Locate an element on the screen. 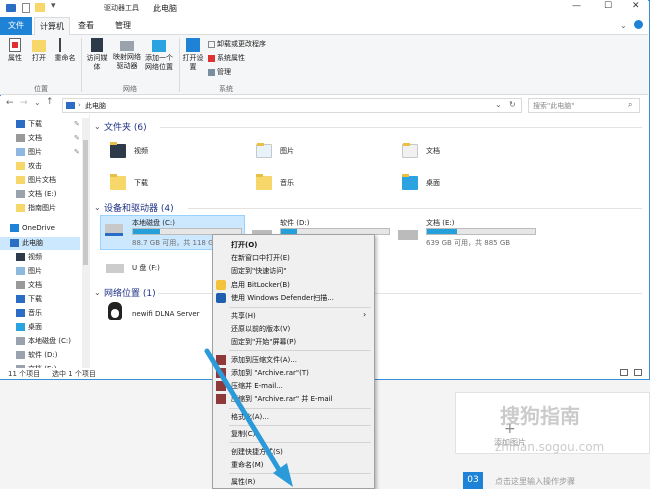 This screenshot has width=650, height=489. gear-icon is located at coordinates (193, 45).